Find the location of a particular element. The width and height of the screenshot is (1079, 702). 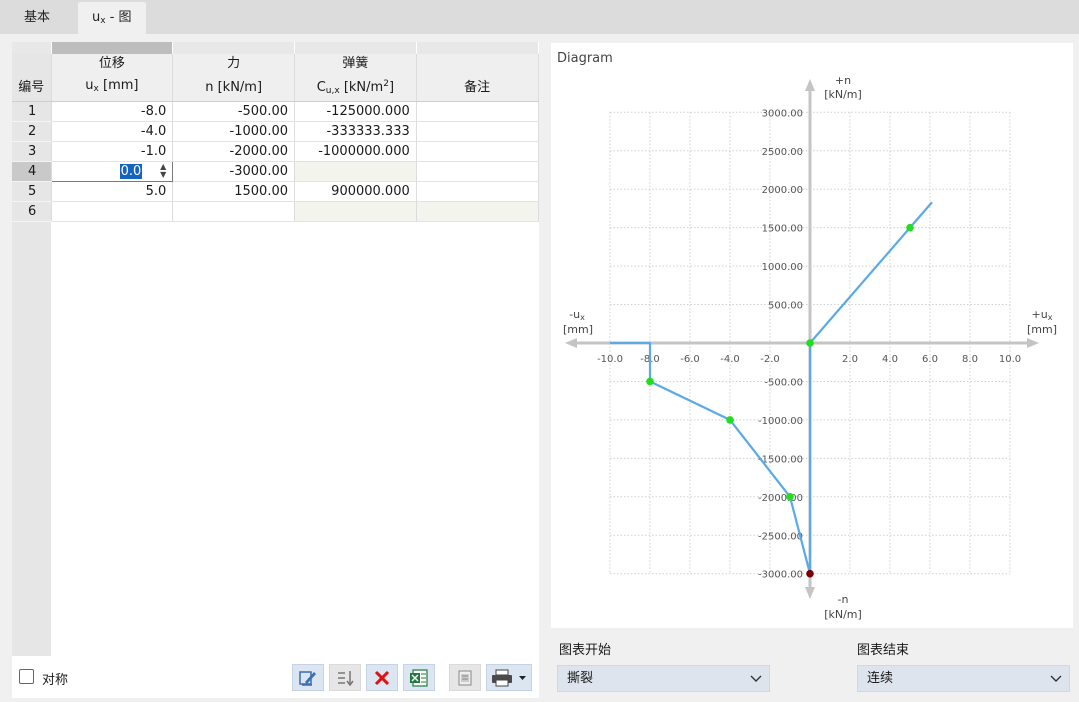

table-row: 6 is located at coordinates (275, 211).